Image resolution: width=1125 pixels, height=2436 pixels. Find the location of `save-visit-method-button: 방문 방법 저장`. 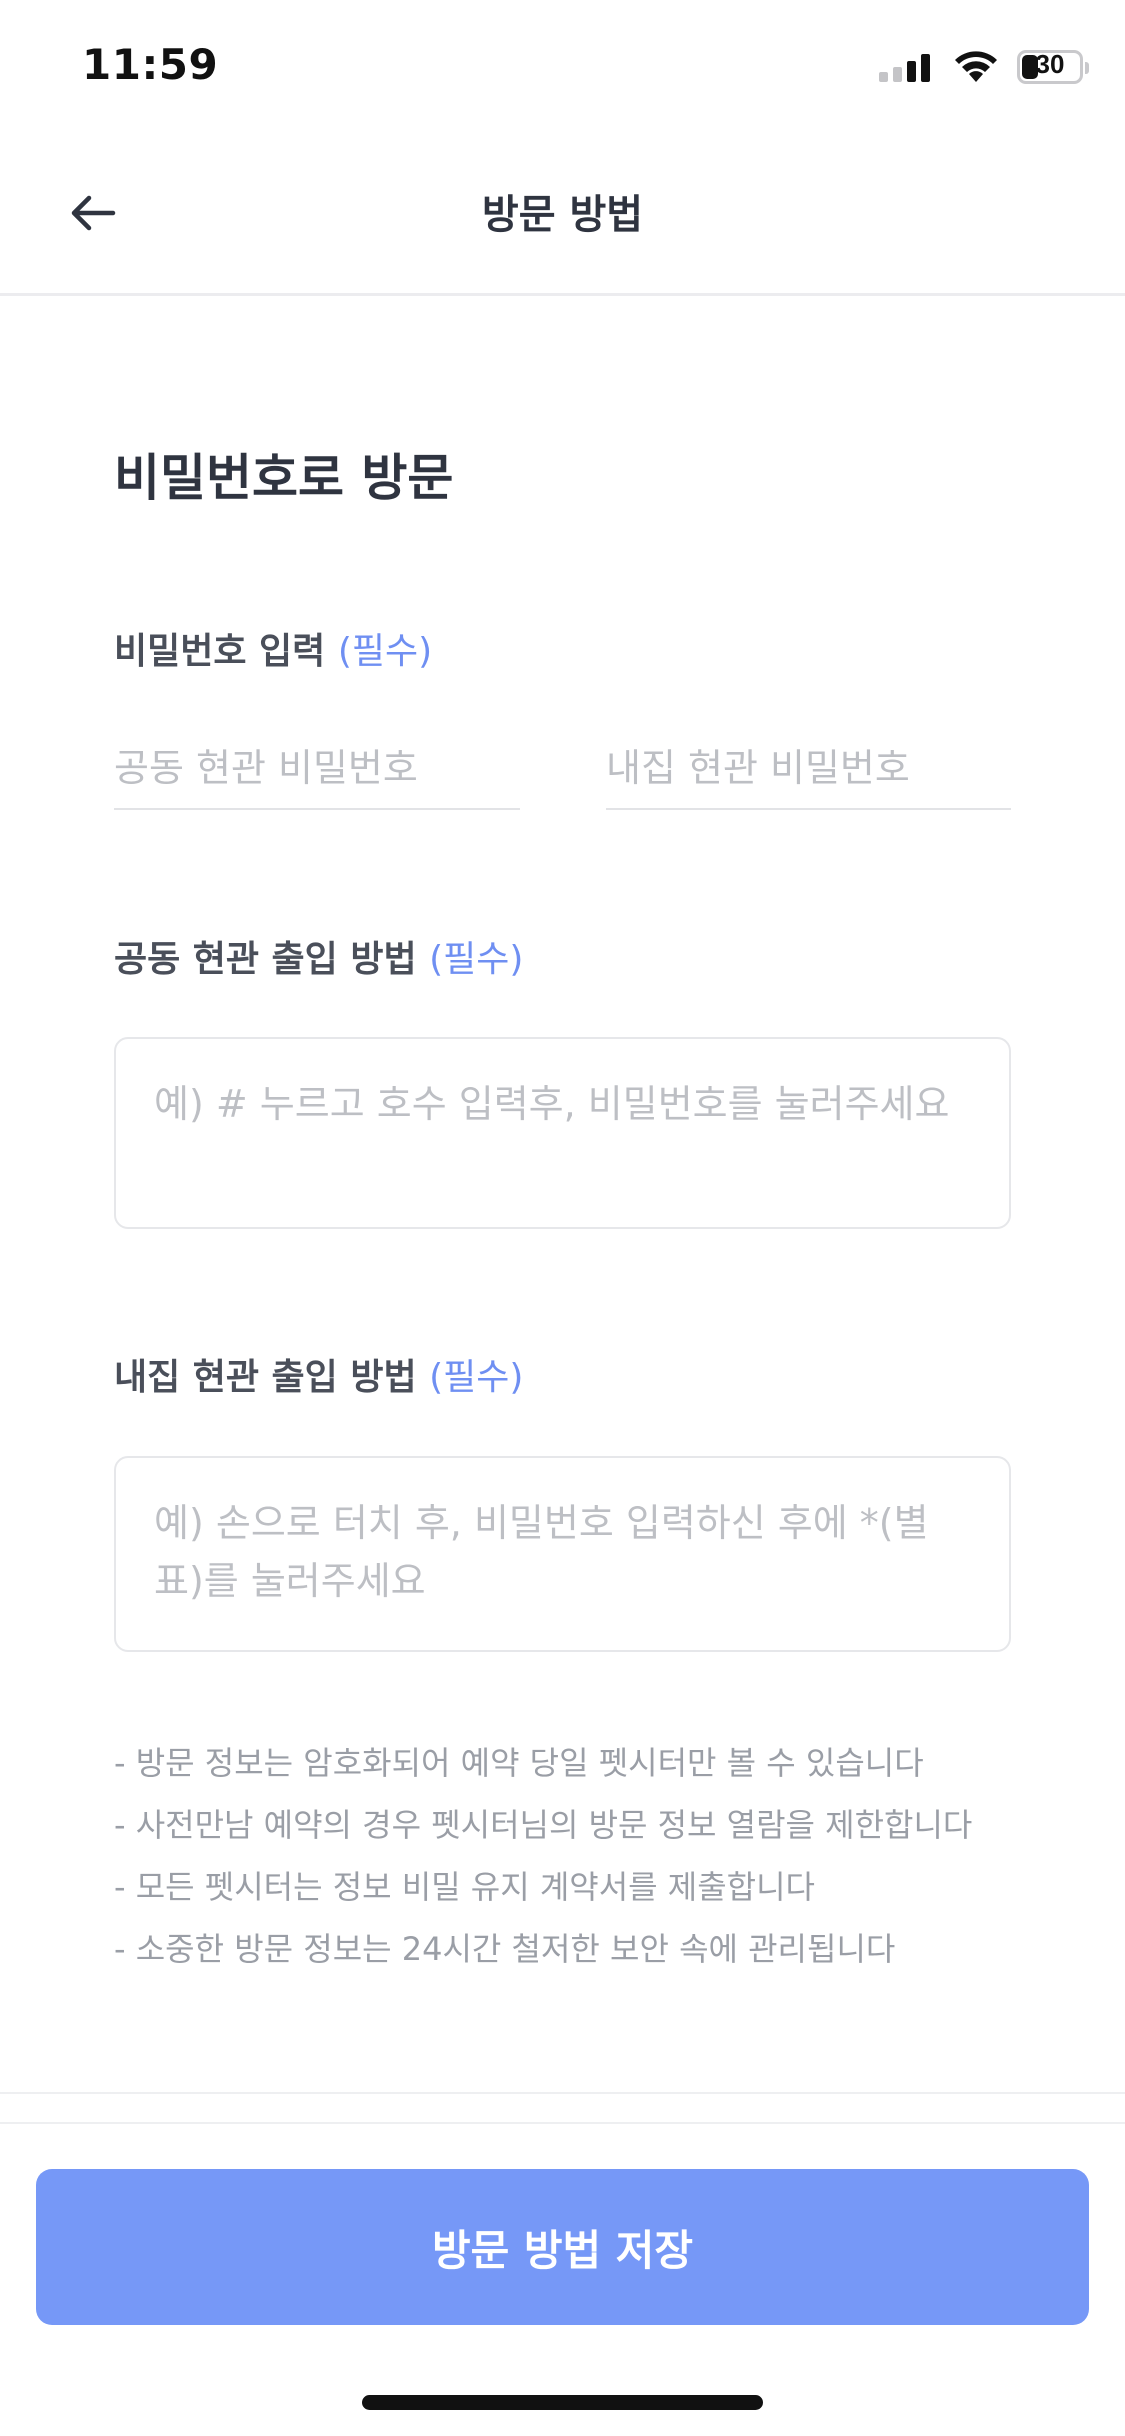

save-visit-method-button: 방문 방법 저장 is located at coordinates (562, 2247).